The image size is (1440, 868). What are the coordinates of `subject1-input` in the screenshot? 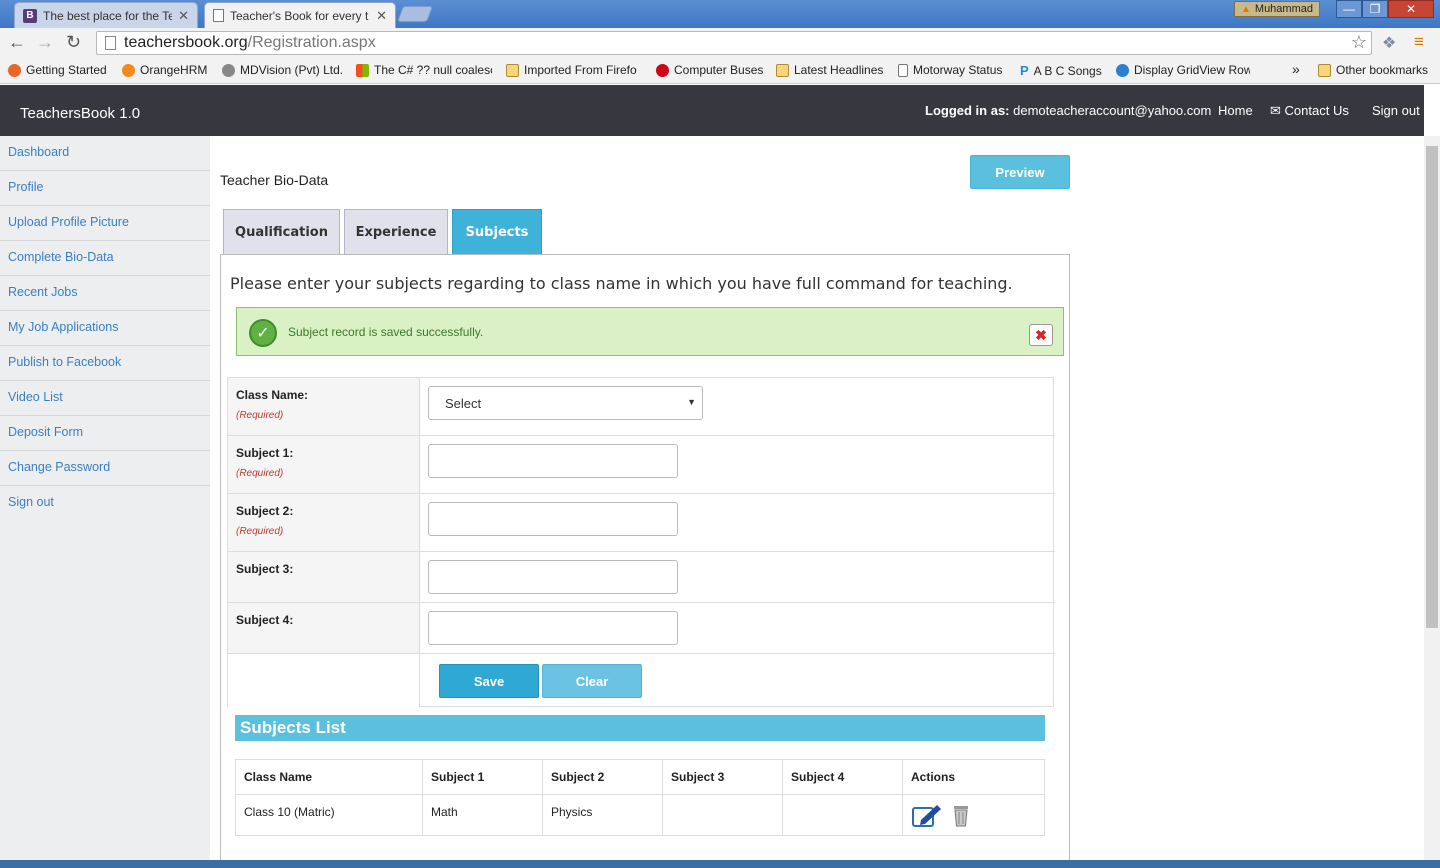 It's located at (553, 461).